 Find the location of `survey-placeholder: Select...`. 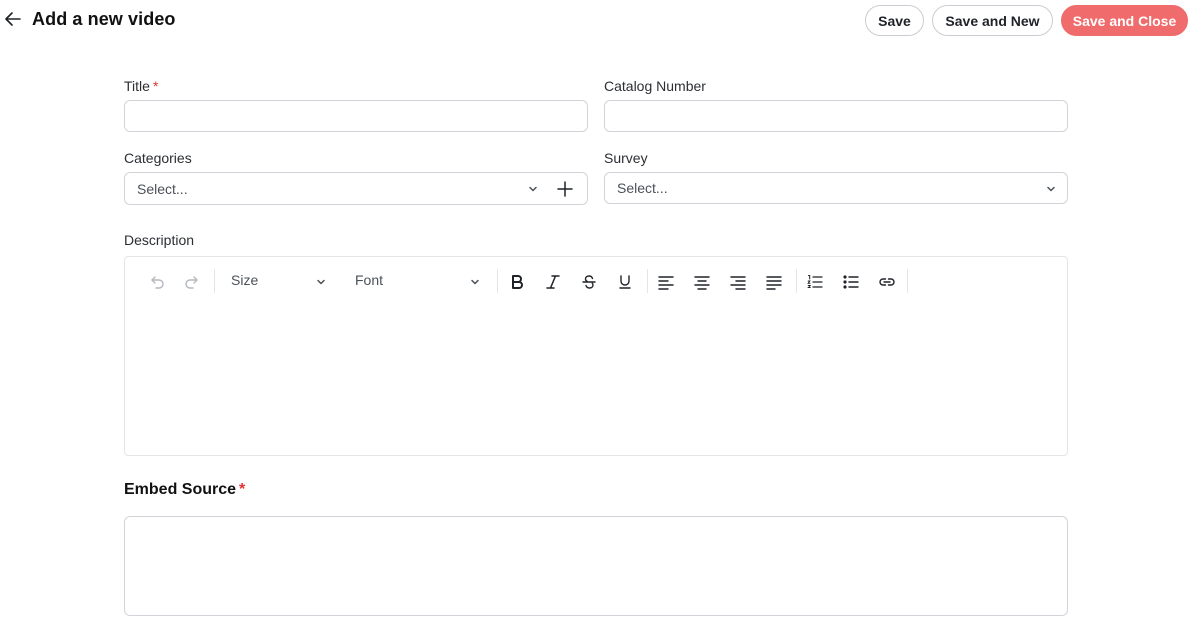

survey-placeholder: Select... is located at coordinates (642, 188).